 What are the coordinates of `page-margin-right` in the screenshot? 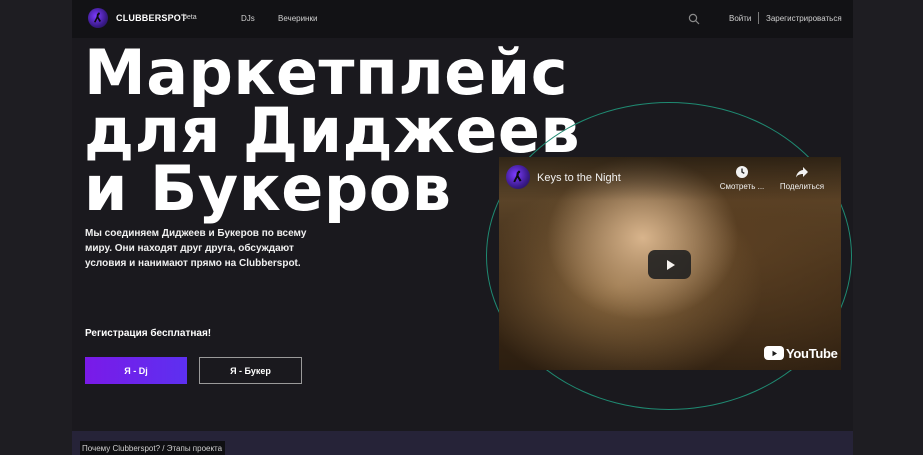 It's located at (888, 227).